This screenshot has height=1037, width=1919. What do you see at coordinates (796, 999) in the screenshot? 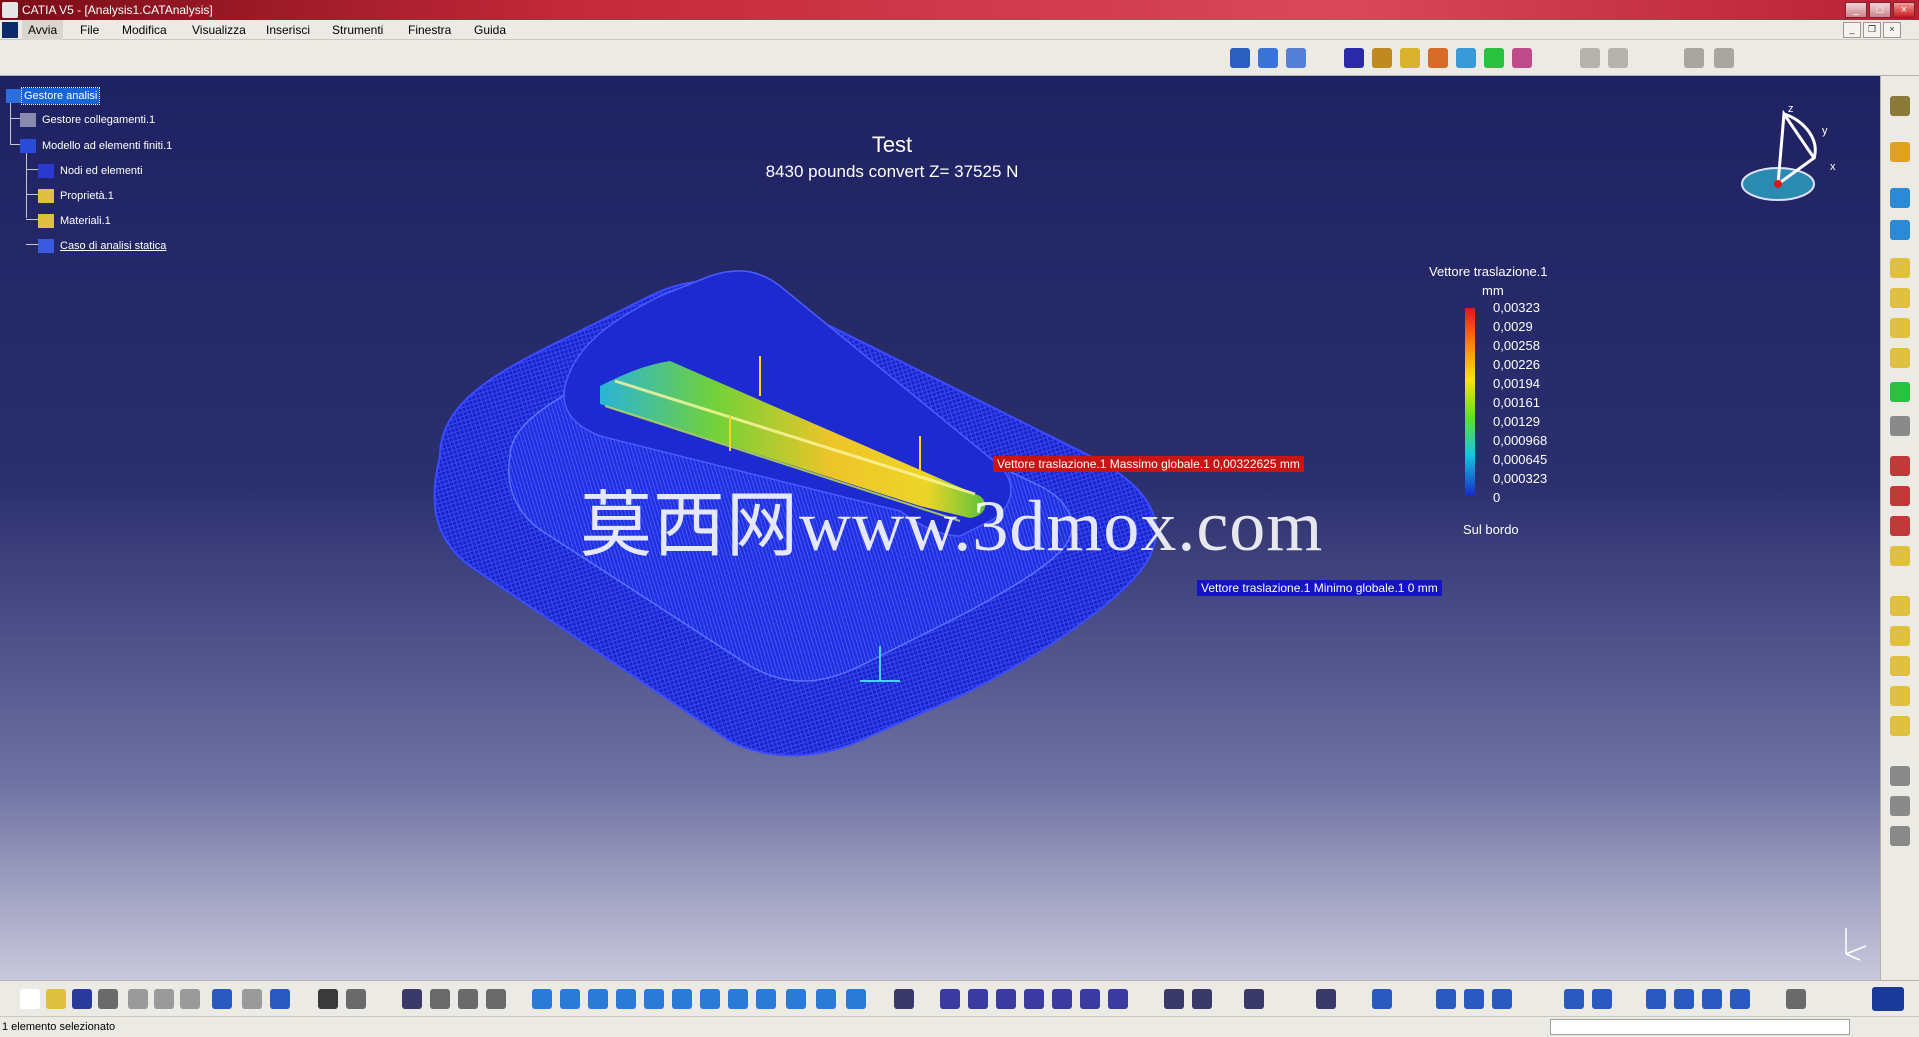
I see `shading-icon` at bounding box center [796, 999].